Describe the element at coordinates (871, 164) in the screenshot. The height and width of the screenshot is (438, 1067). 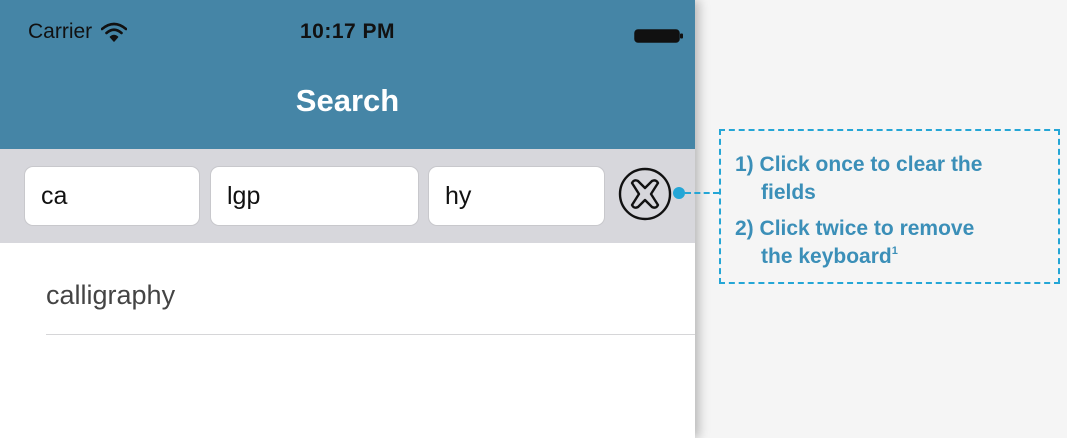
I see `step-1-line-1: Click once to clear the` at that location.